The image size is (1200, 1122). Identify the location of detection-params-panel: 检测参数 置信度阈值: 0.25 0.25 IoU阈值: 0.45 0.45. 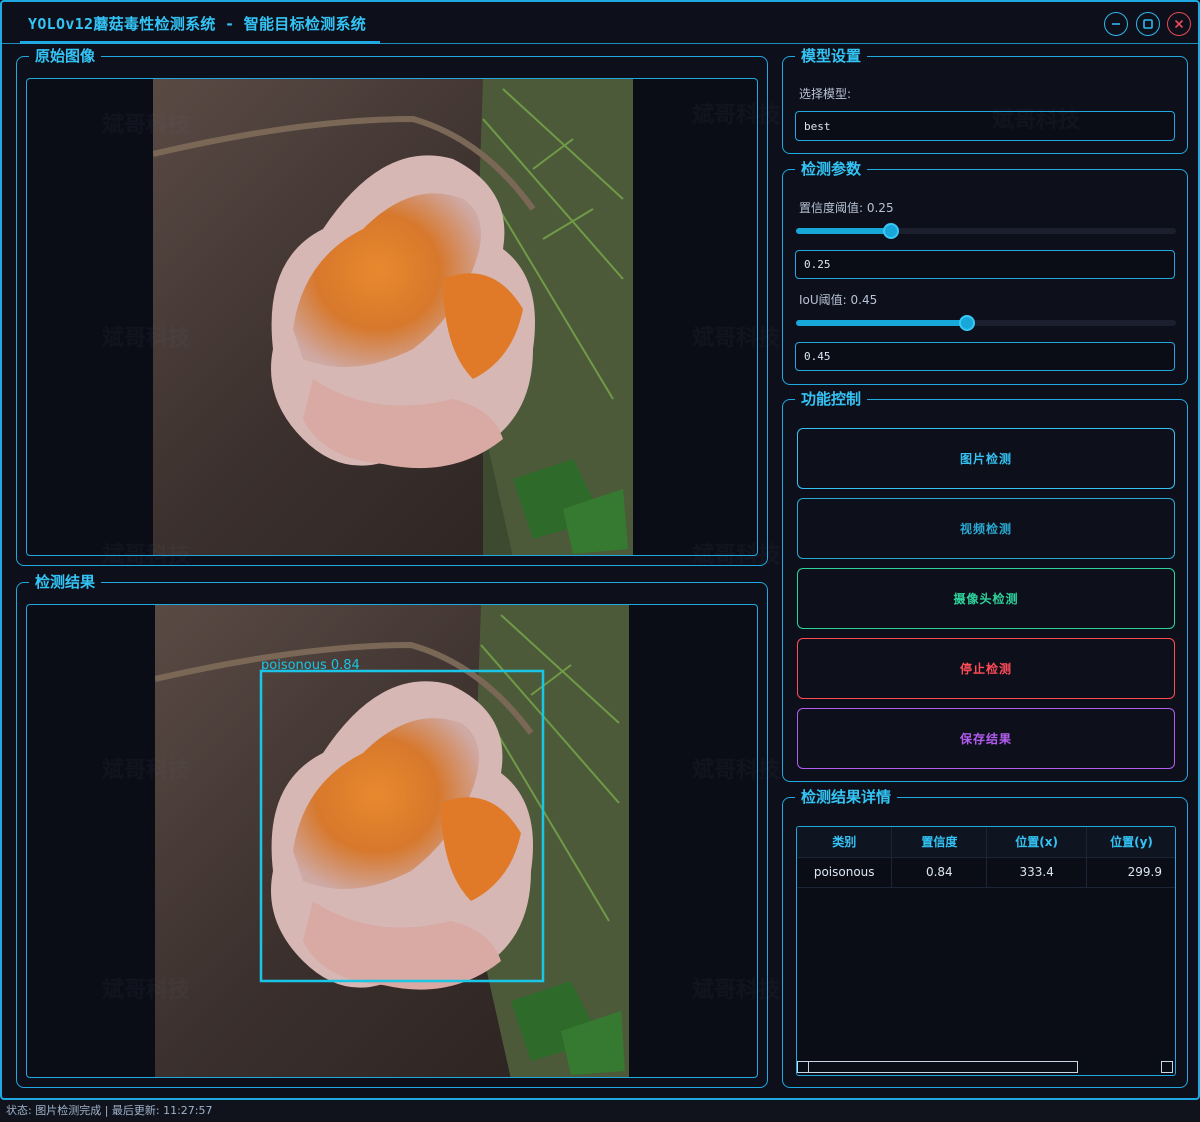
(985, 272).